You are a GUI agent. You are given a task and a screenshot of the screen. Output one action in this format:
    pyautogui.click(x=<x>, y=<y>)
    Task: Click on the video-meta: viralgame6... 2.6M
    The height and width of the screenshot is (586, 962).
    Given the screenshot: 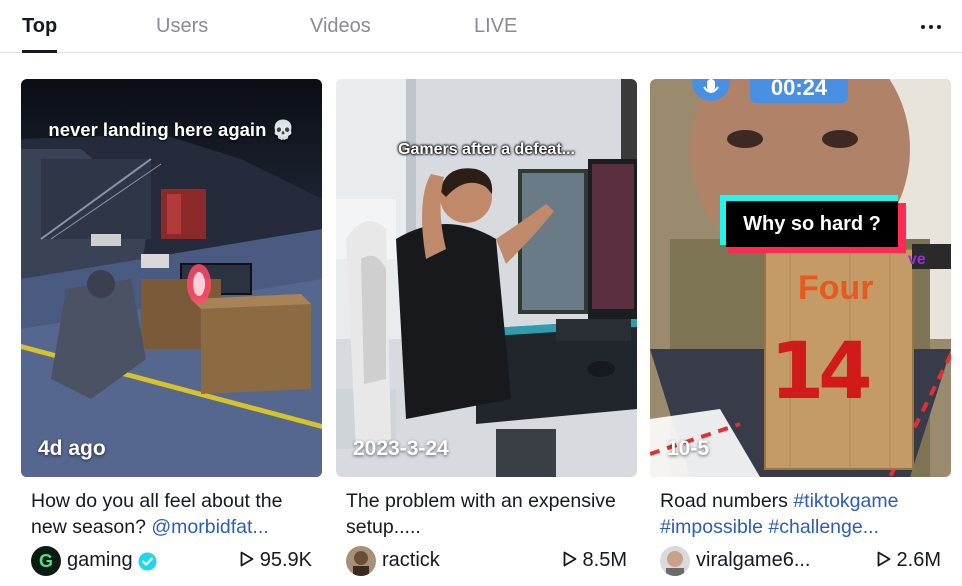 What is the action you would take?
    pyautogui.click(x=800, y=561)
    